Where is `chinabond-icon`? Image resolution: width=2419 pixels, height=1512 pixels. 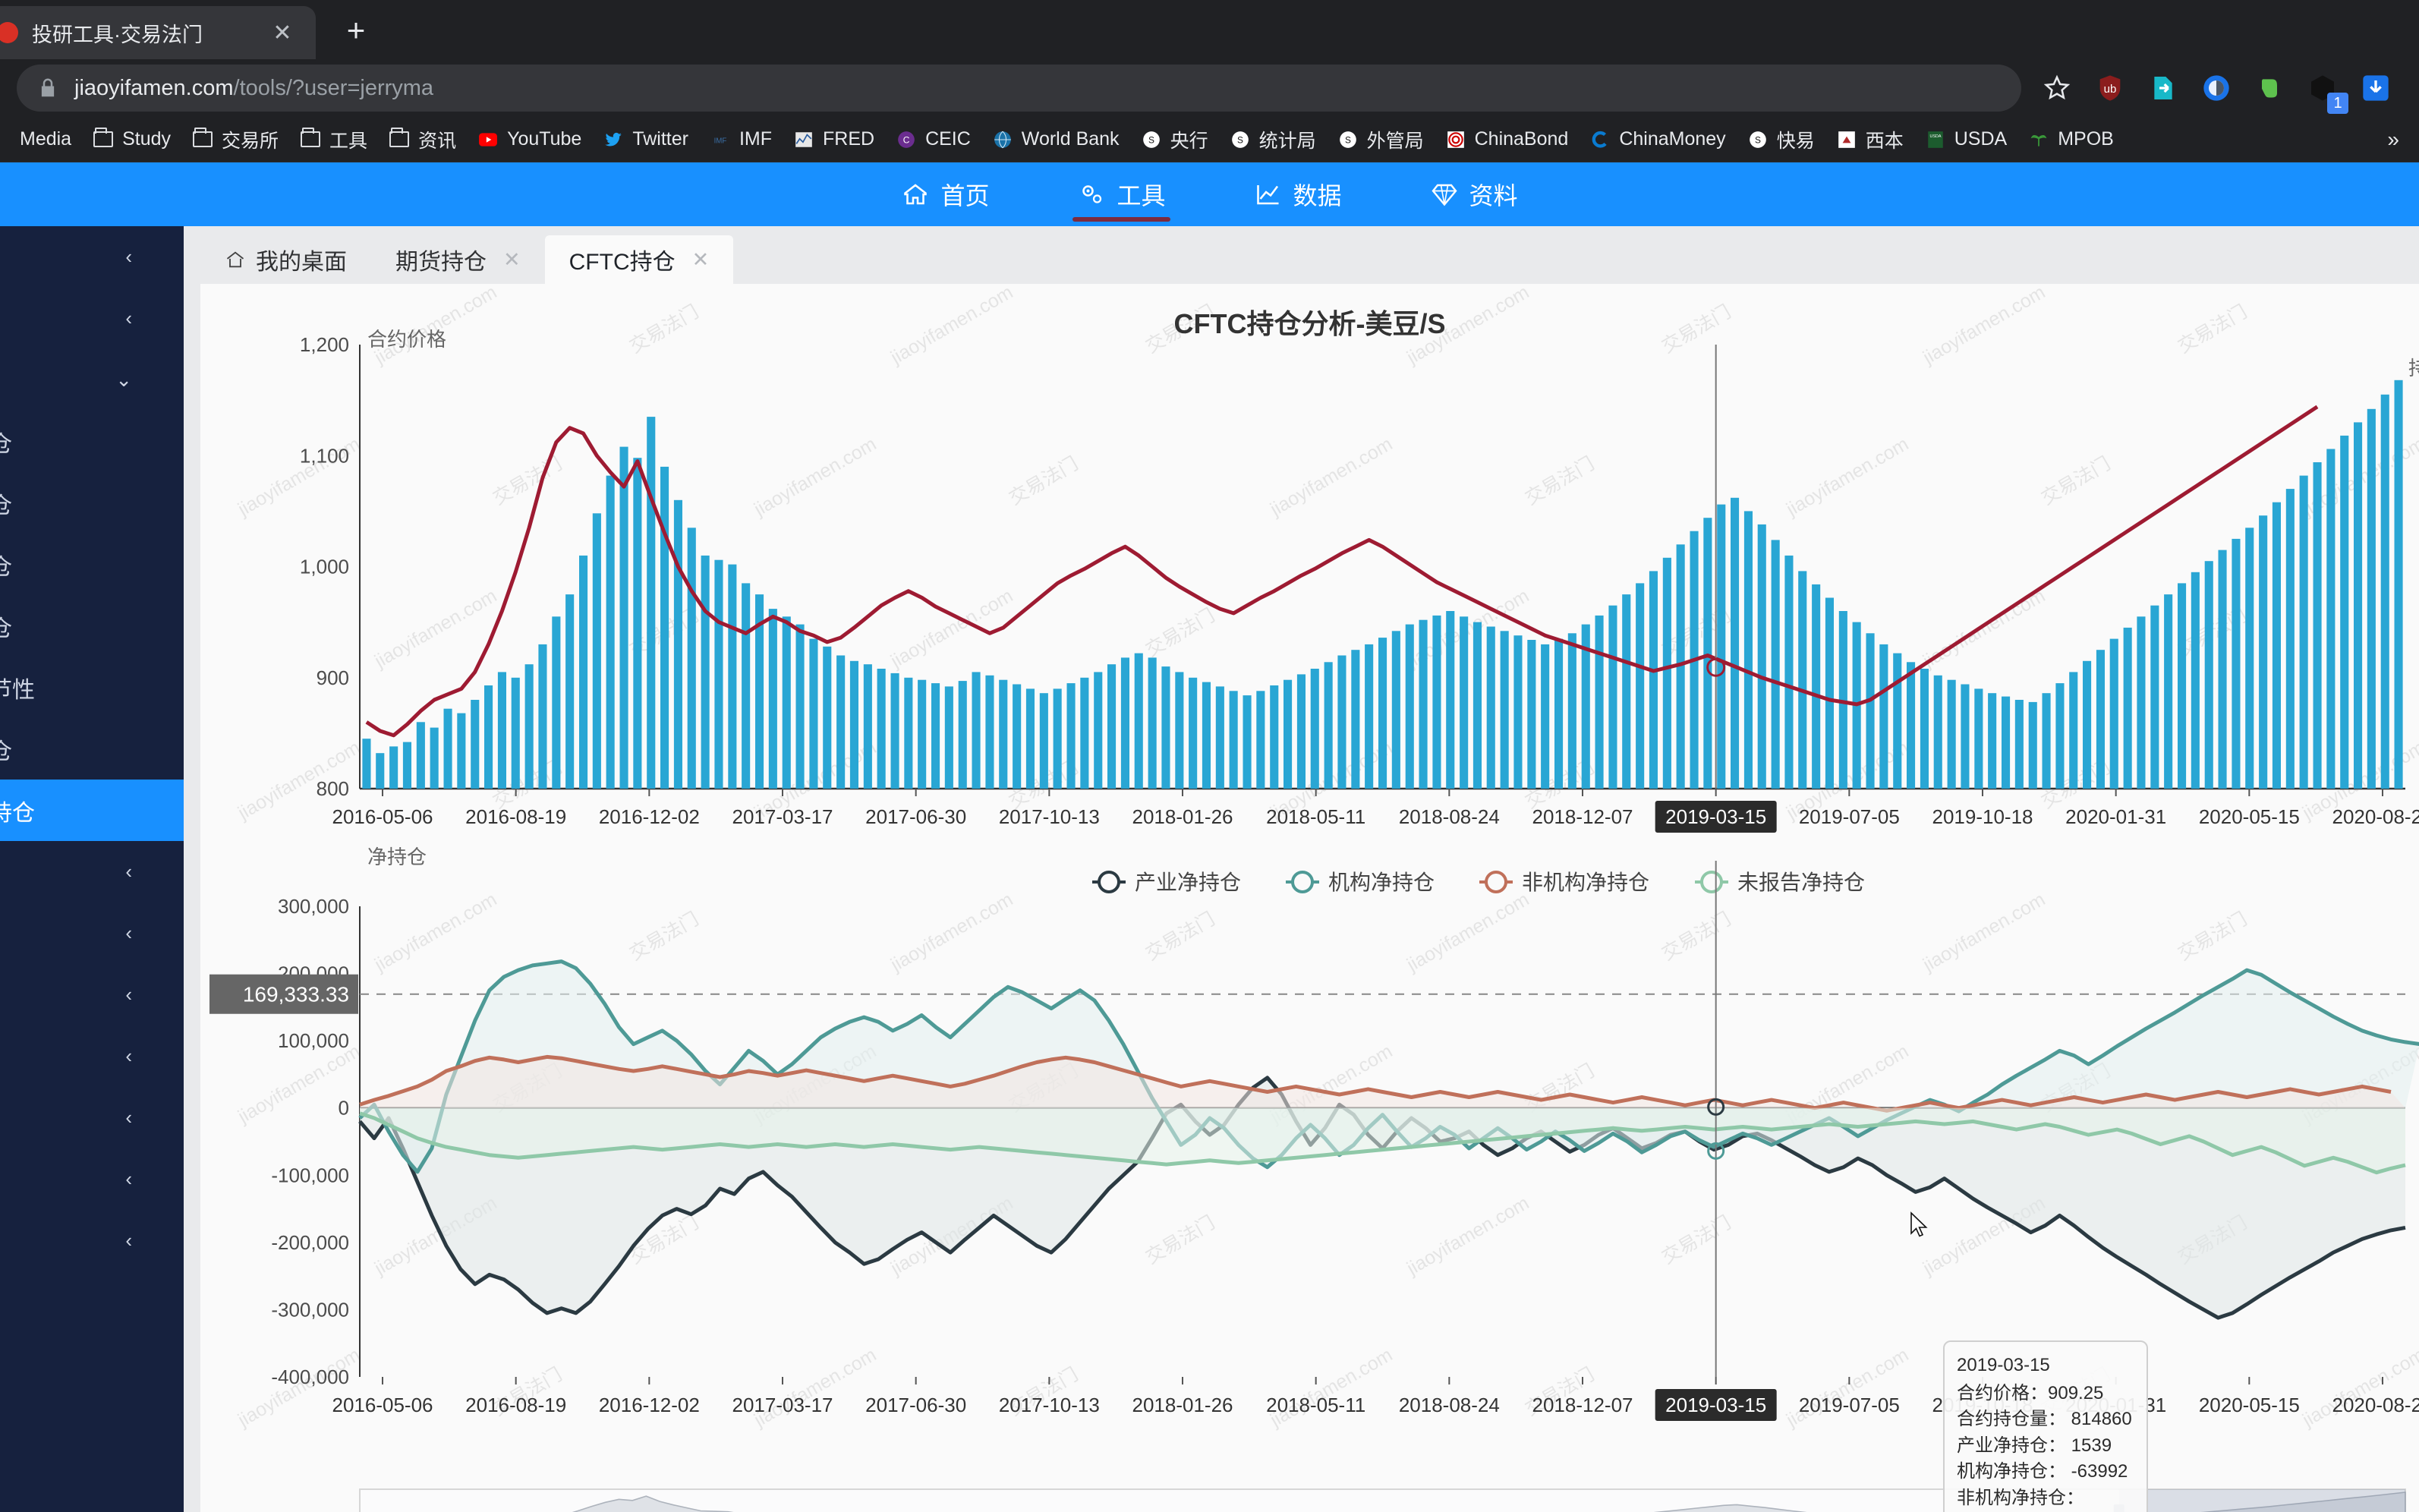 chinabond-icon is located at coordinates (1455, 139).